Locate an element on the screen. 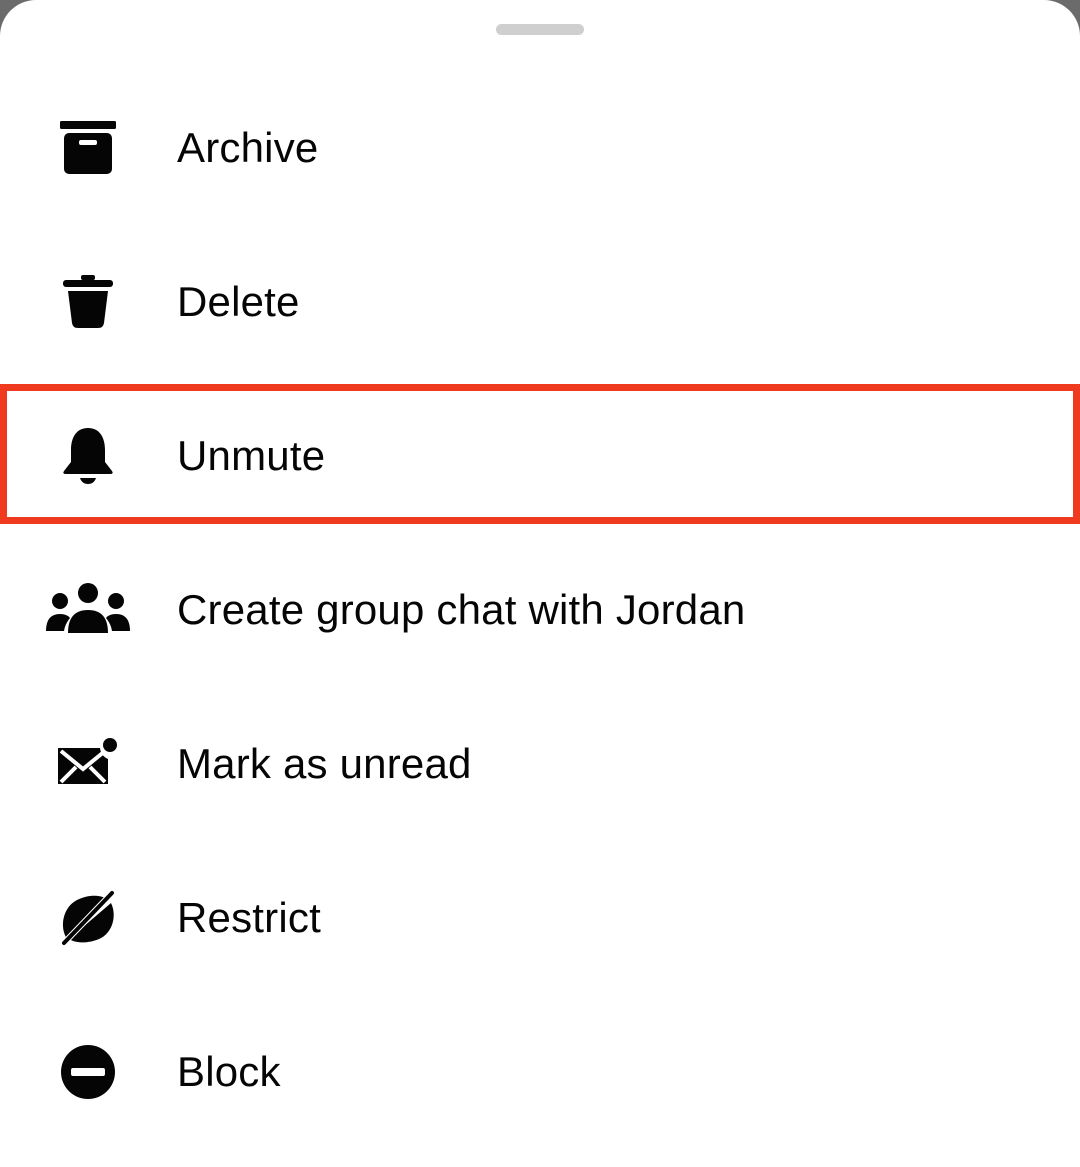 This screenshot has width=1080, height=1167. group-icon is located at coordinates (88, 610).